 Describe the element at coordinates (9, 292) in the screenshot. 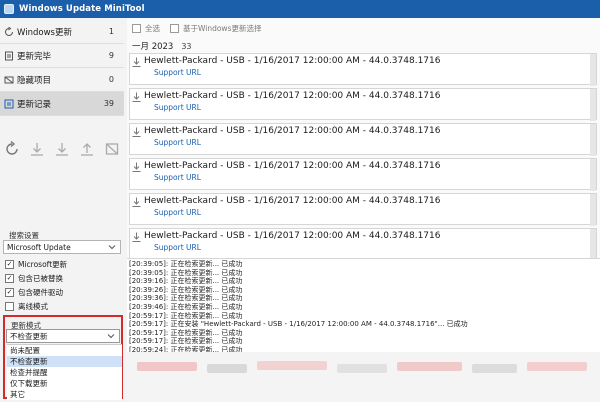

I see `checkbox-include-drivers: ✓` at that location.